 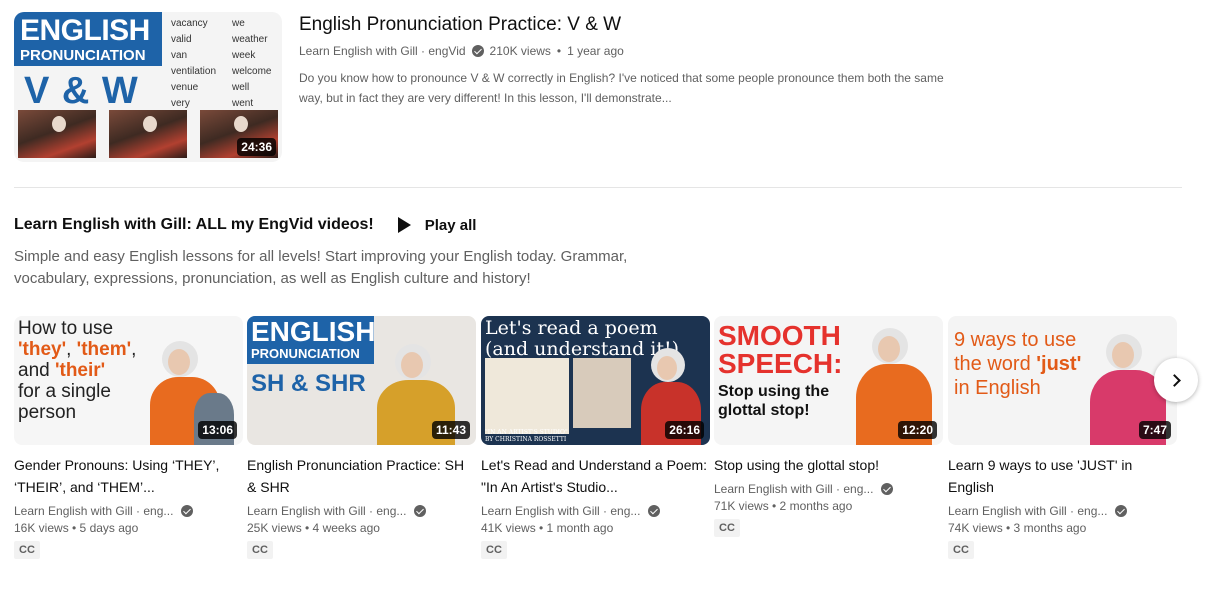 I want to click on duration-badge: 12:20, so click(x=917, y=430).